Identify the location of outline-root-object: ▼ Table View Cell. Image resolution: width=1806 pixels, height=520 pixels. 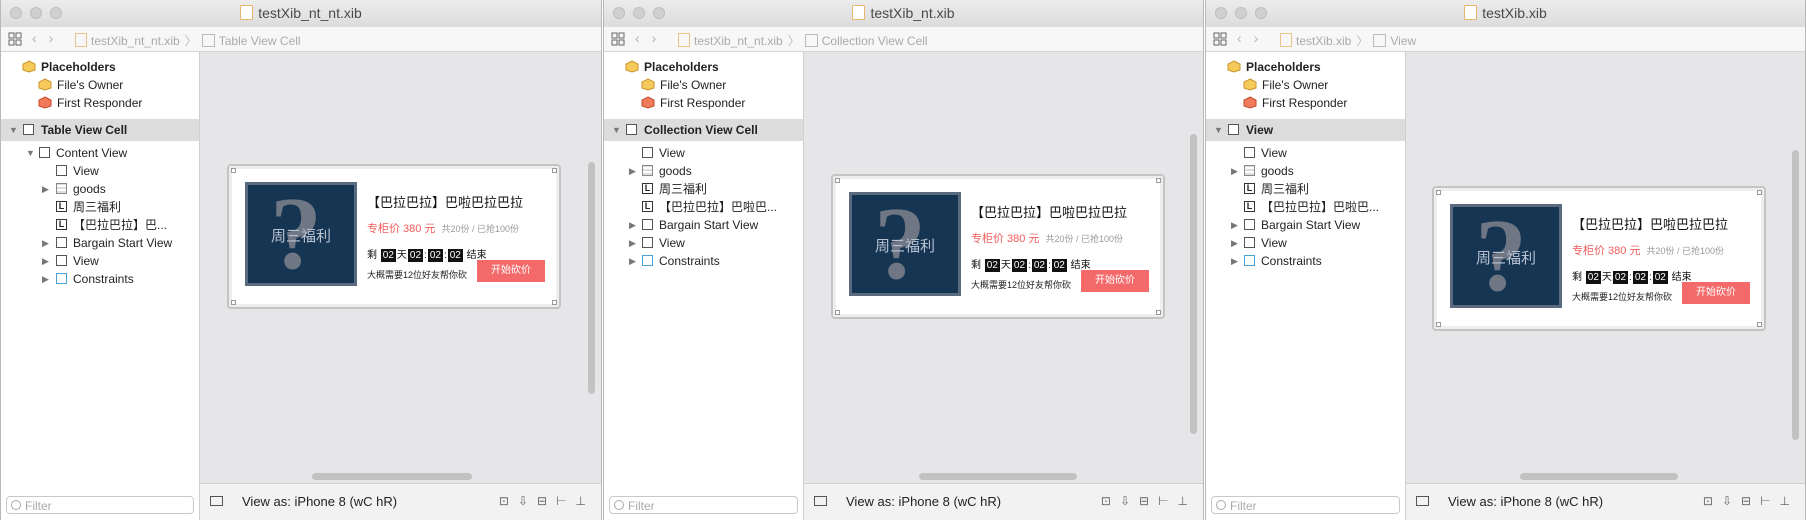
(100, 130).